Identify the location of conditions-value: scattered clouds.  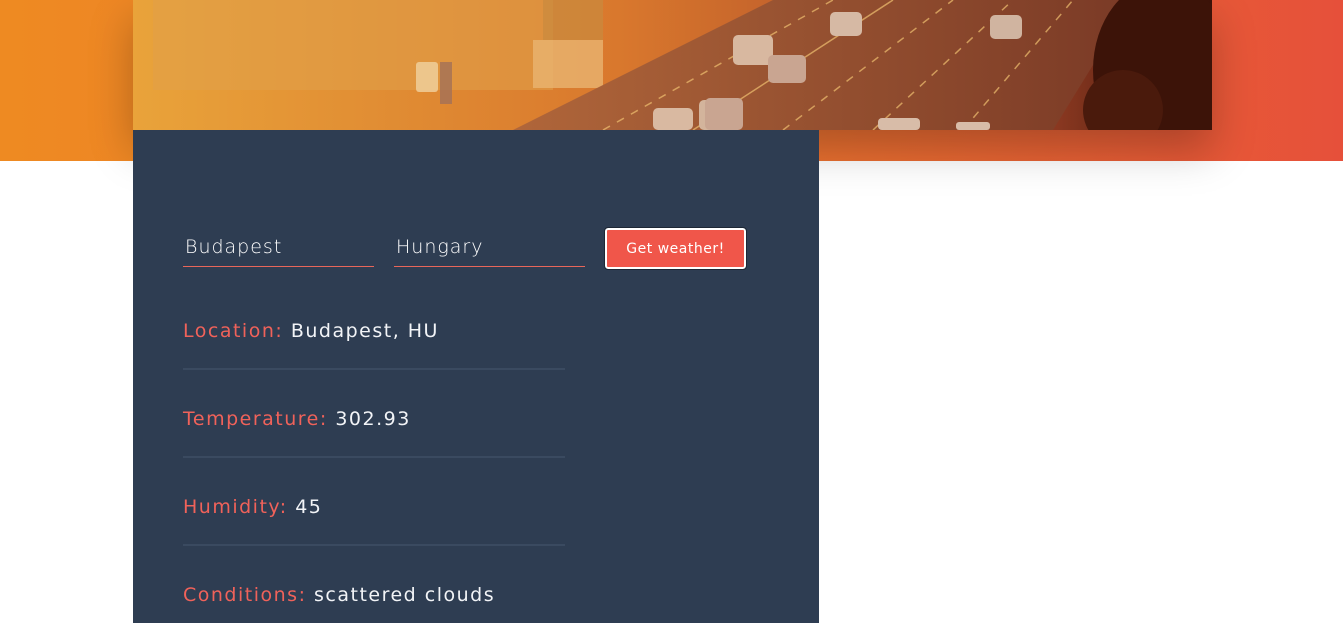
(405, 595).